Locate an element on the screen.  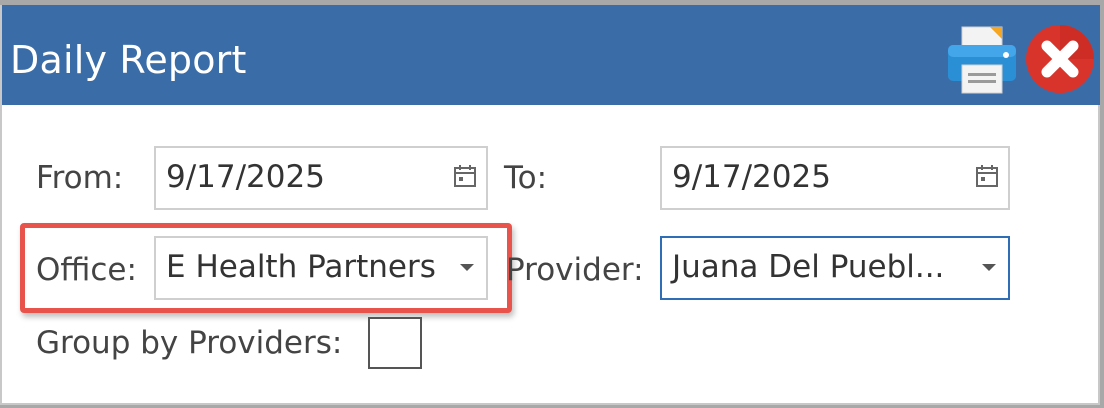
group-by-providers-label: Group by Providers: is located at coordinates (189, 343).